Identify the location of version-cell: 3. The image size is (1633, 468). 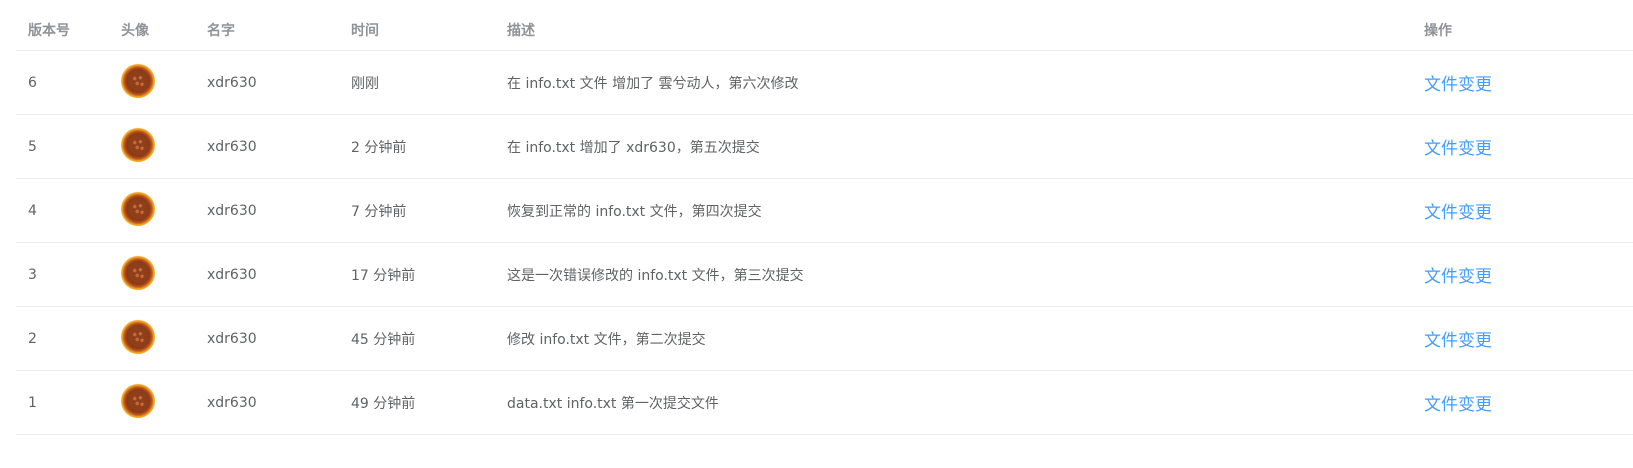
(32, 274).